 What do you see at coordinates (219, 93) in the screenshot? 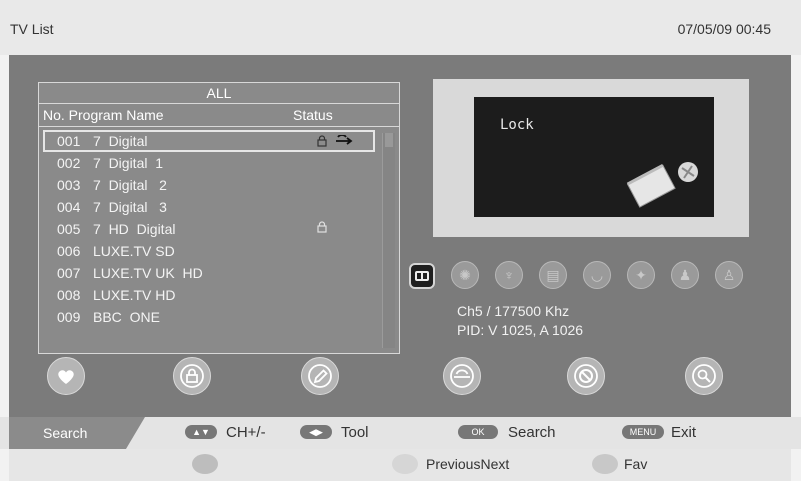
I see `group-title: ALL` at bounding box center [219, 93].